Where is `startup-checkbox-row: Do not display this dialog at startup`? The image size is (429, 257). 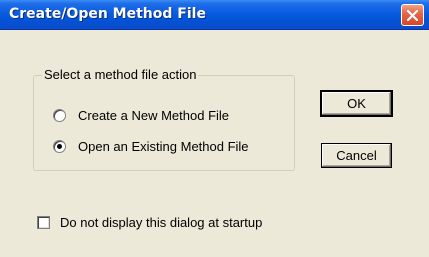
startup-checkbox-row: Do not display this dialog at startup is located at coordinates (149, 222).